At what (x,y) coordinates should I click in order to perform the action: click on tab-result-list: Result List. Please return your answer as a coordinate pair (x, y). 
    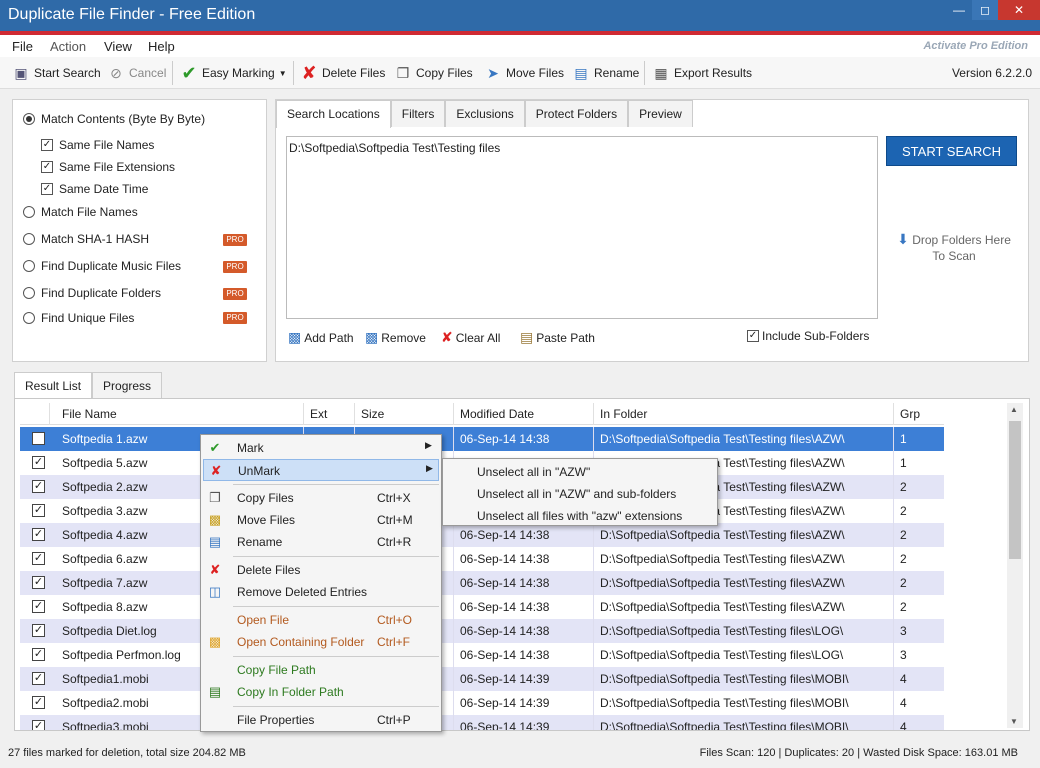
    Looking at the image, I should click on (53, 386).